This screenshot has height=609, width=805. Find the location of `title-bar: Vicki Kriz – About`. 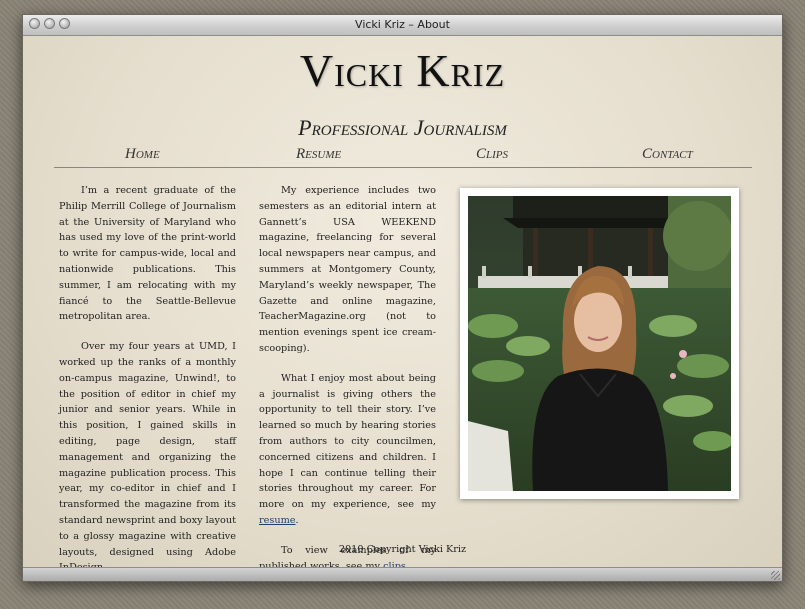

title-bar: Vicki Kriz – About is located at coordinates (402, 25).